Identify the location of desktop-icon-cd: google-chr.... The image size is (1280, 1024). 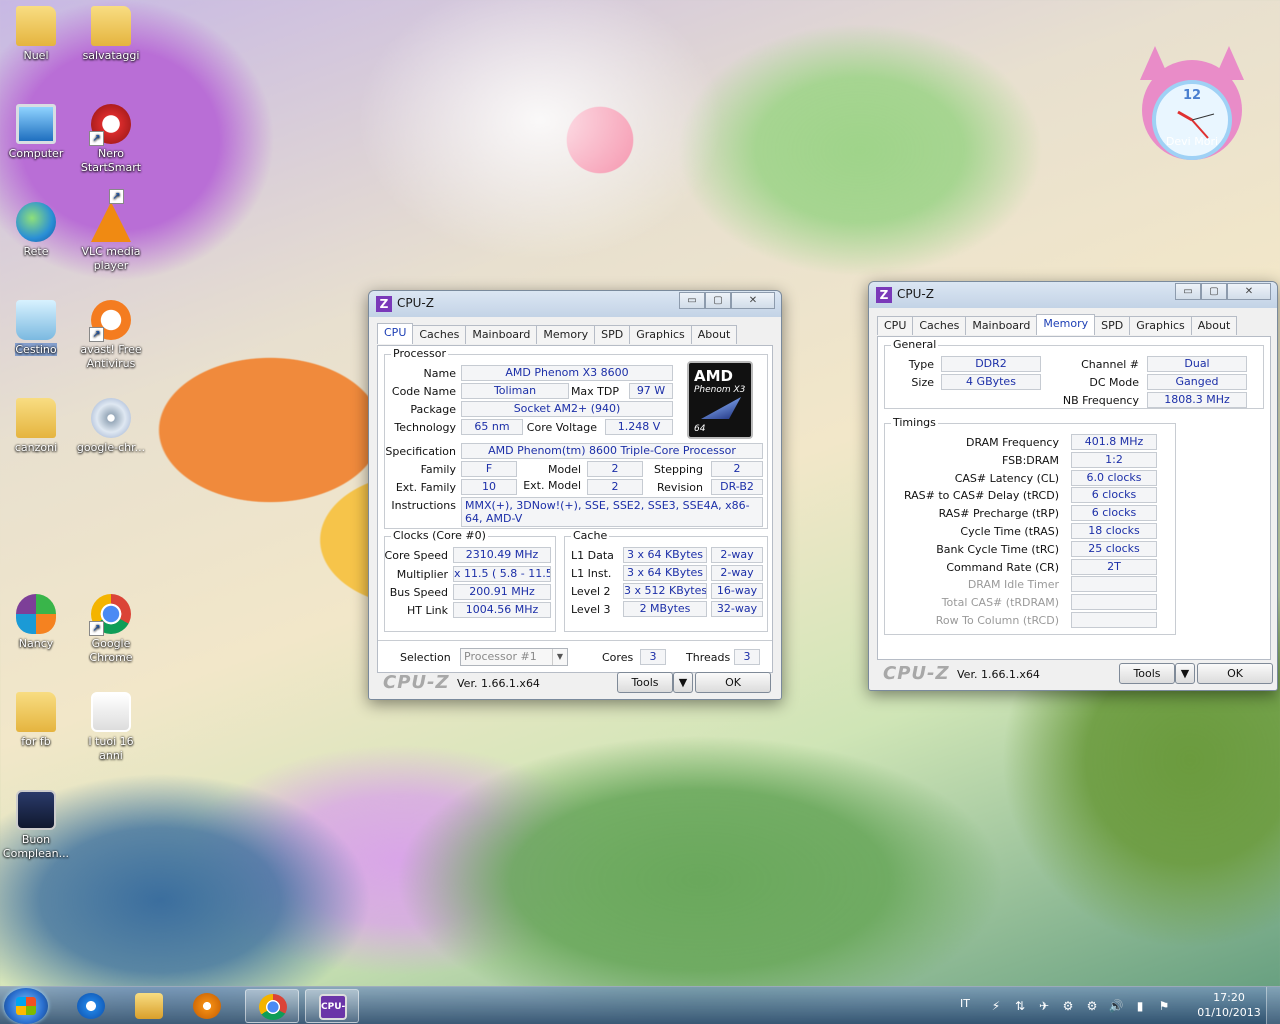
(111, 426).